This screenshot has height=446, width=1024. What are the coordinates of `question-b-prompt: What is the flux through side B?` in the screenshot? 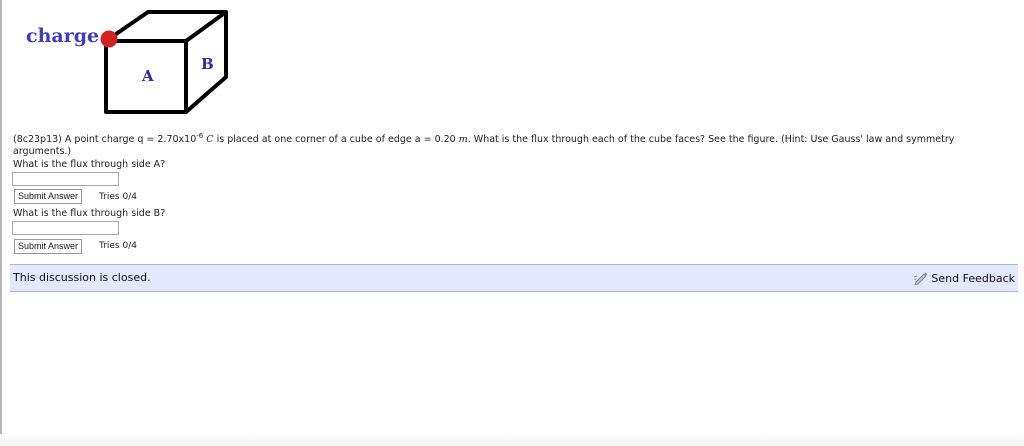 It's located at (89, 213).